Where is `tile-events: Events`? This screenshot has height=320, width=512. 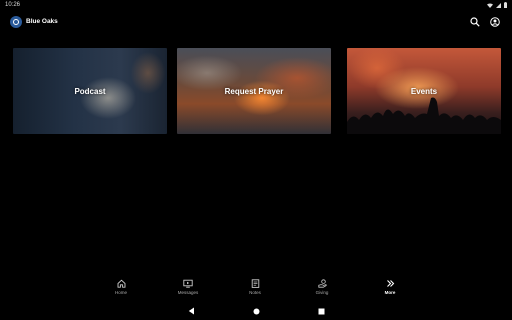
tile-events: Events is located at coordinates (424, 91).